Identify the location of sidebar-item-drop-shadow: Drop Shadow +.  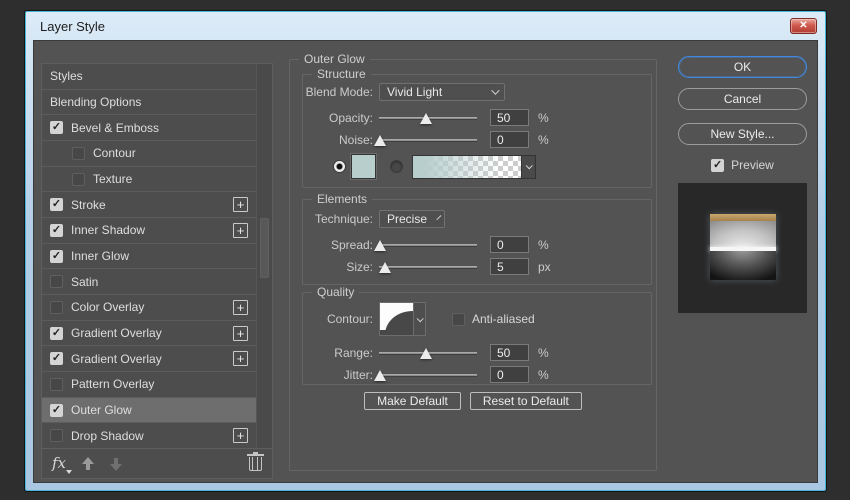
(149, 436).